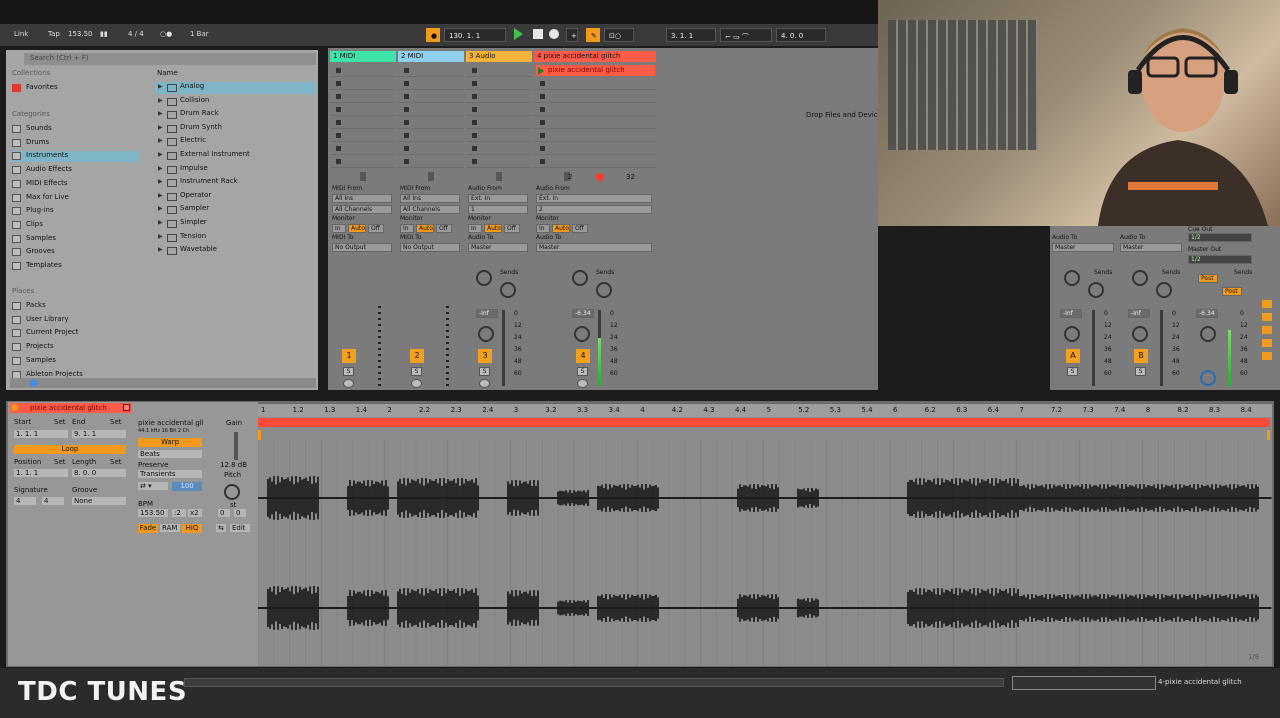 The height and width of the screenshot is (718, 1280). Describe the element at coordinates (54, 34) in the screenshot. I see `tap-button: Tap` at that location.